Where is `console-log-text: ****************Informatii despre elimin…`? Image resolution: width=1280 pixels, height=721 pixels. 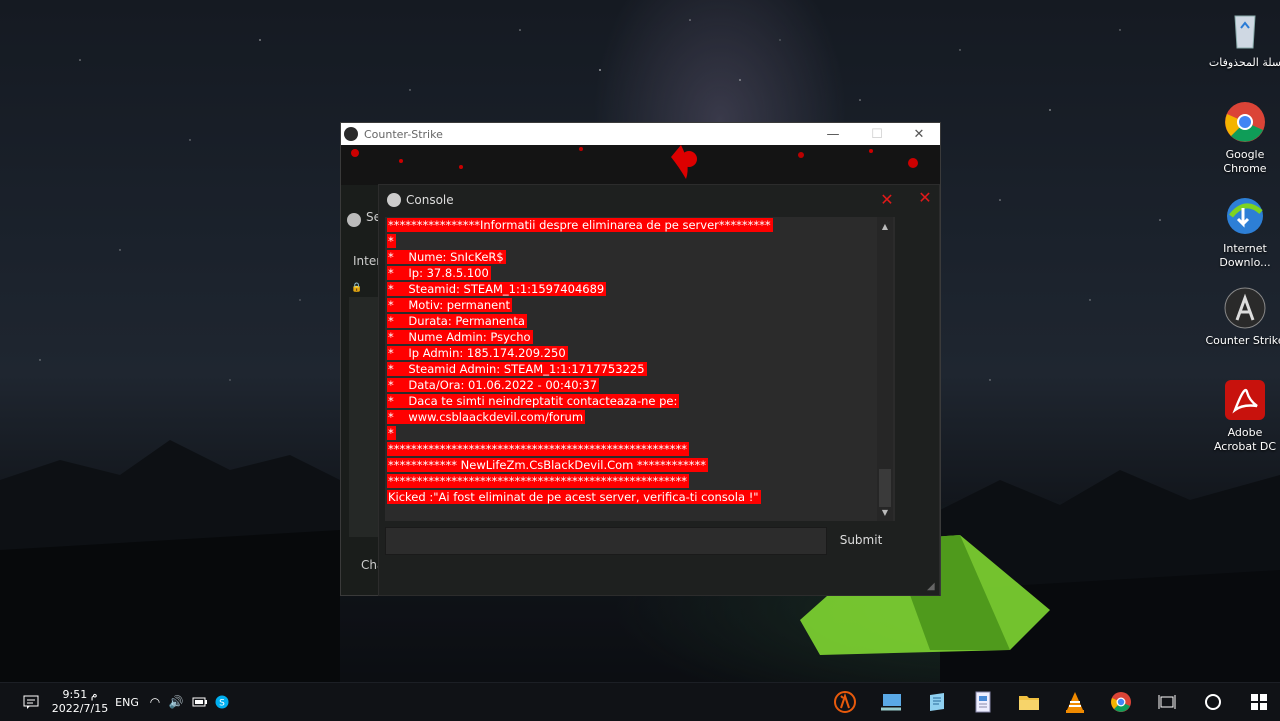 console-log-text: ****************Informatii despre elimin… is located at coordinates (580, 225).